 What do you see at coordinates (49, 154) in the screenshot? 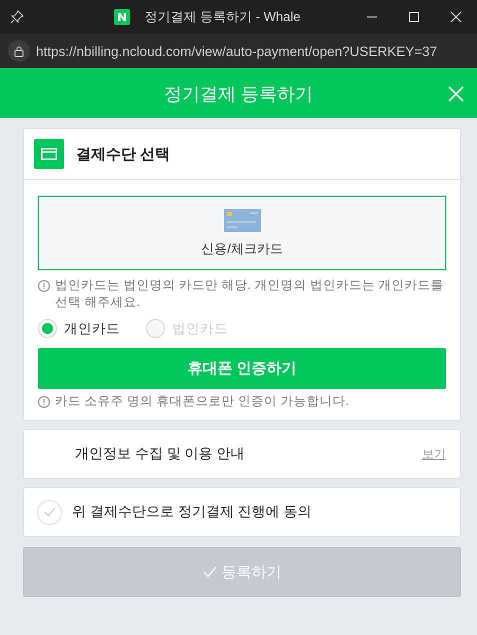
I see `card-icon` at bounding box center [49, 154].